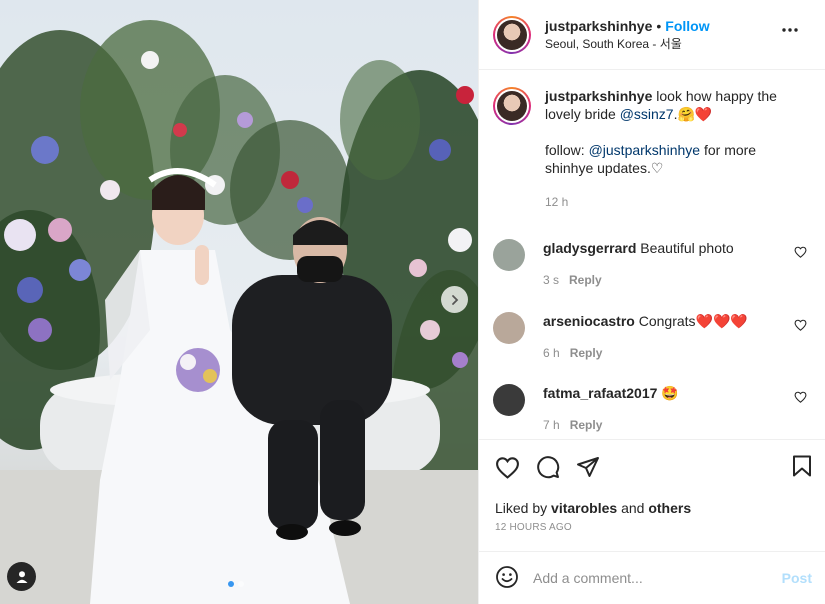 The height and width of the screenshot is (604, 825). I want to click on emoji-button, so click(507, 578).